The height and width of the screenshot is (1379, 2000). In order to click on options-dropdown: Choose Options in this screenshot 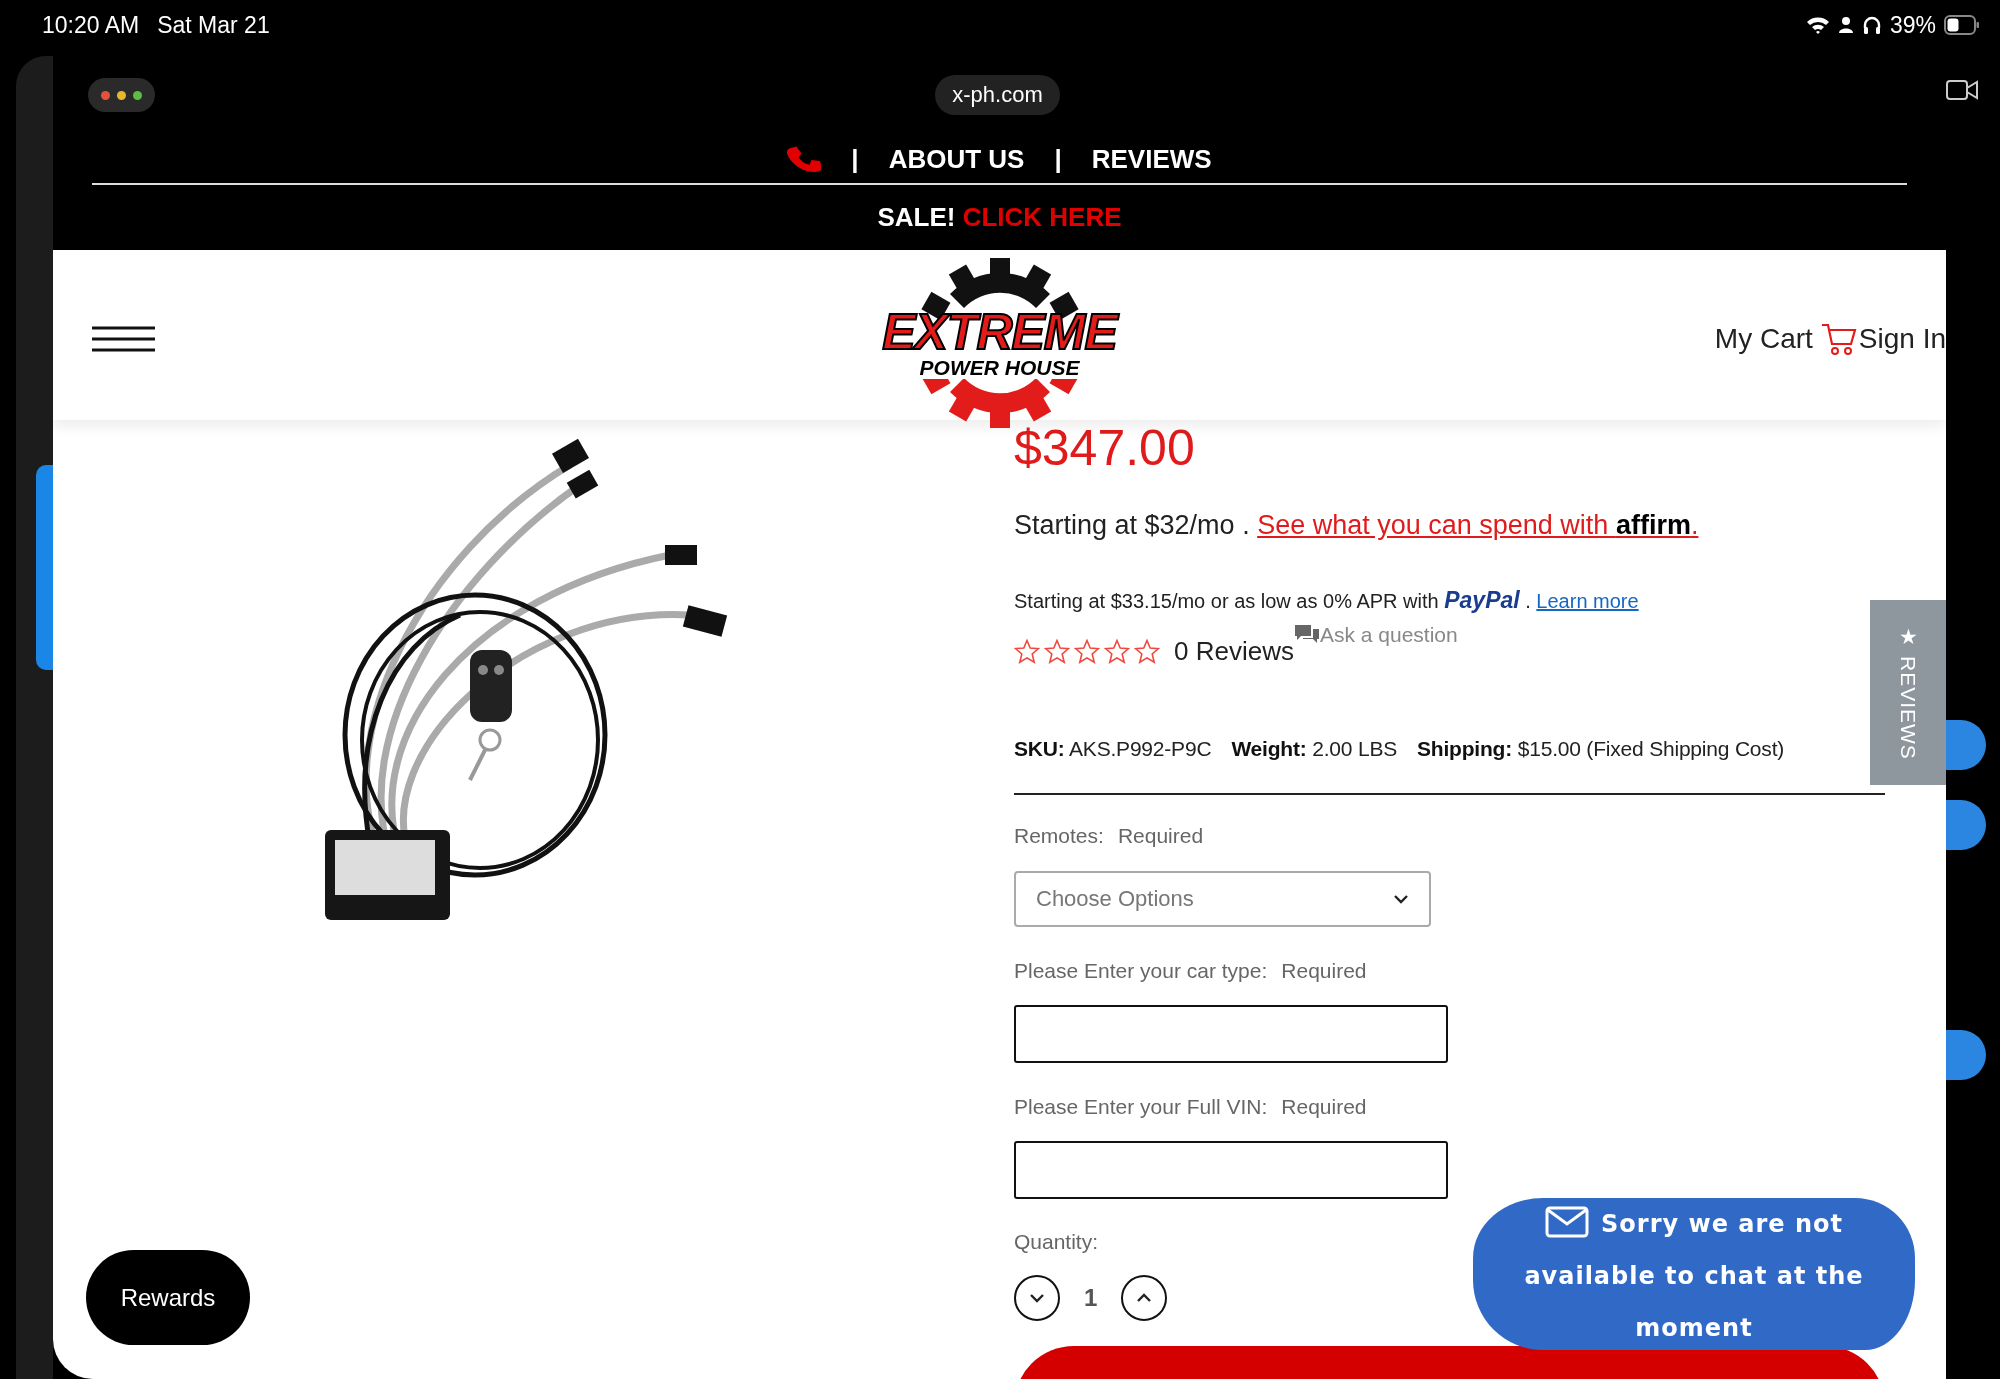, I will do `click(1222, 899)`.